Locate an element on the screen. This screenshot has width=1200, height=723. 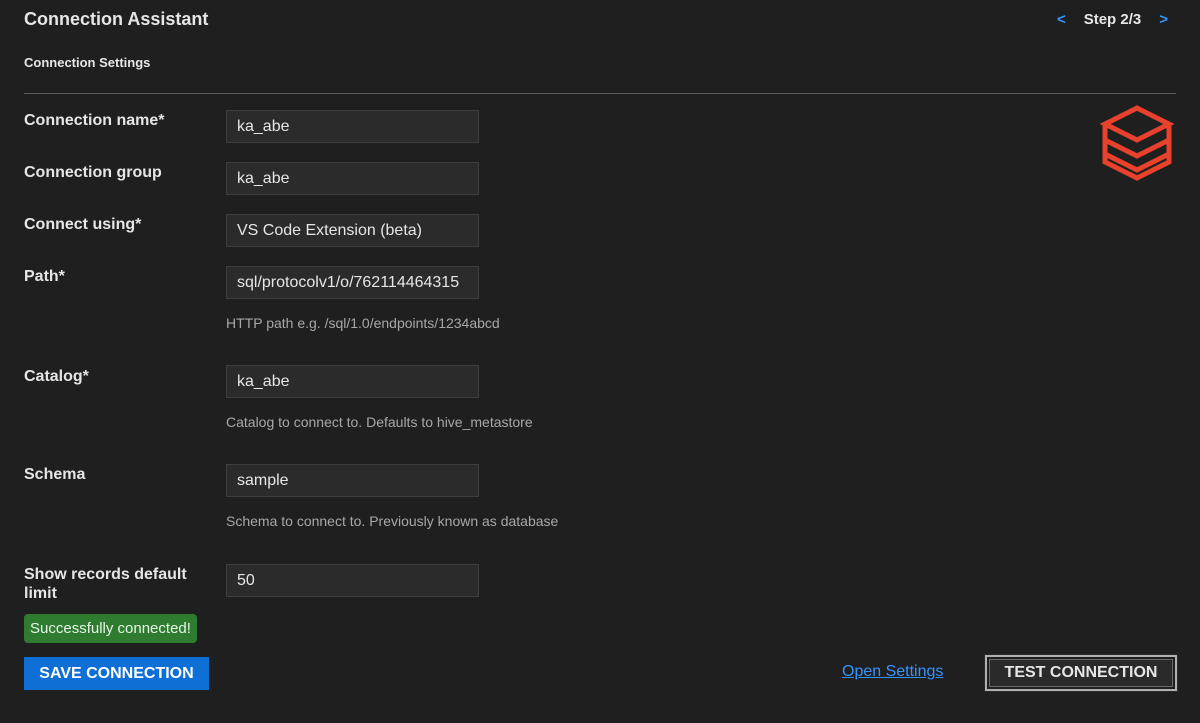
section-title: Connection Settings is located at coordinates (87, 62).